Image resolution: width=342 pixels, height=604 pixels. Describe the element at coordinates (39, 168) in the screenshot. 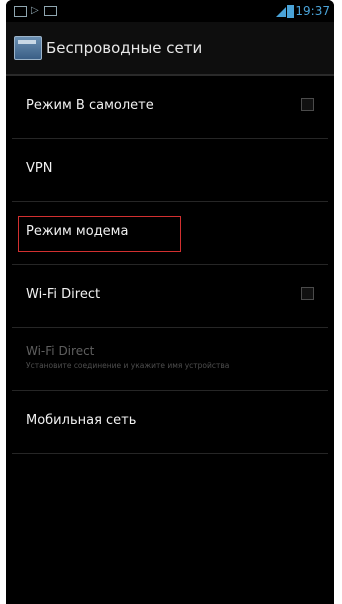

I see `setting-label: VPN` at that location.